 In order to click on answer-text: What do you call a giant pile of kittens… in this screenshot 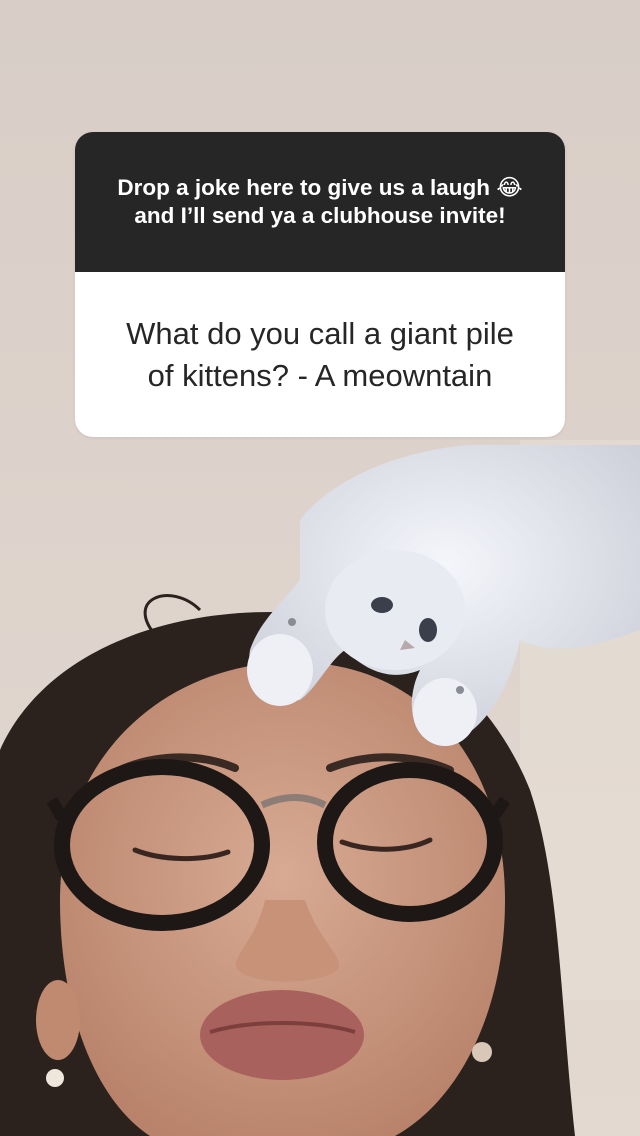, I will do `click(320, 354)`.